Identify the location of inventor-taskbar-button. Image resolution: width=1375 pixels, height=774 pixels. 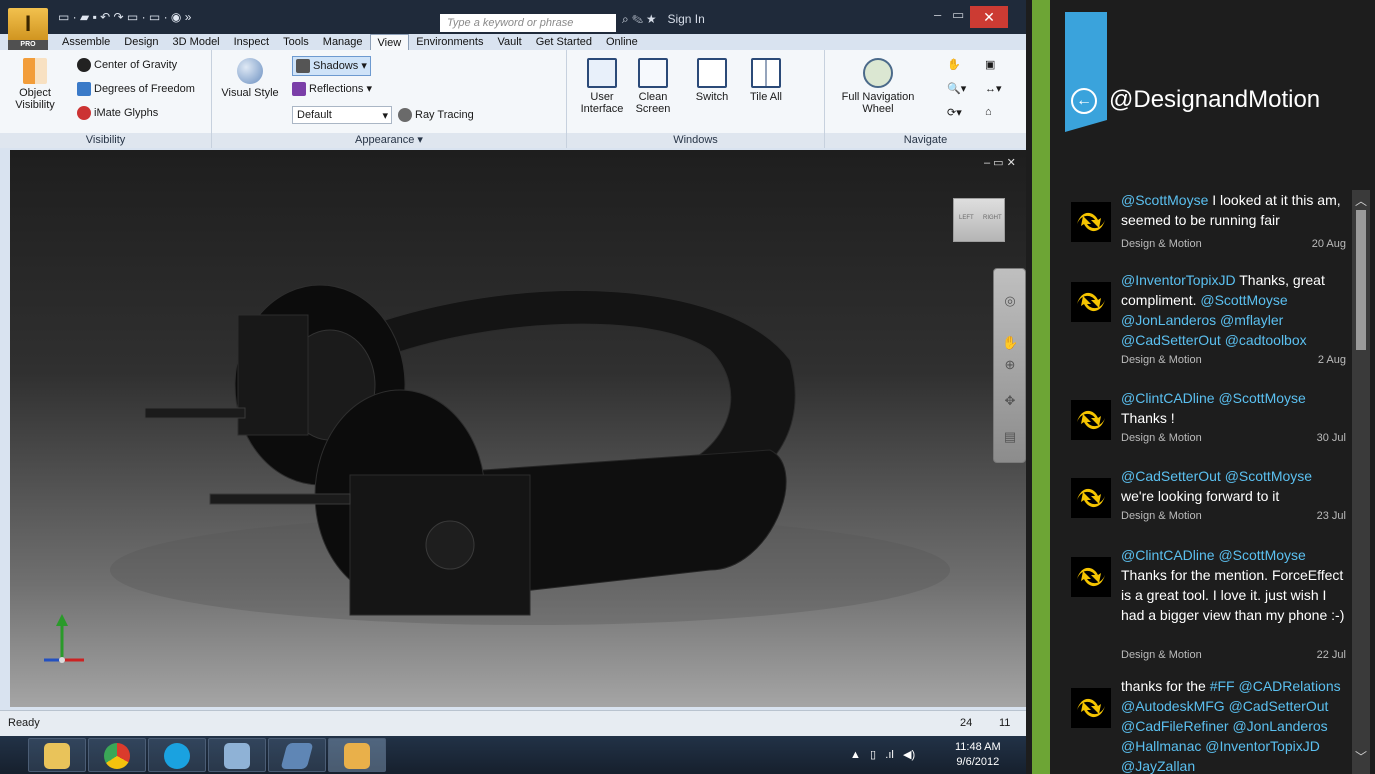
(357, 755).